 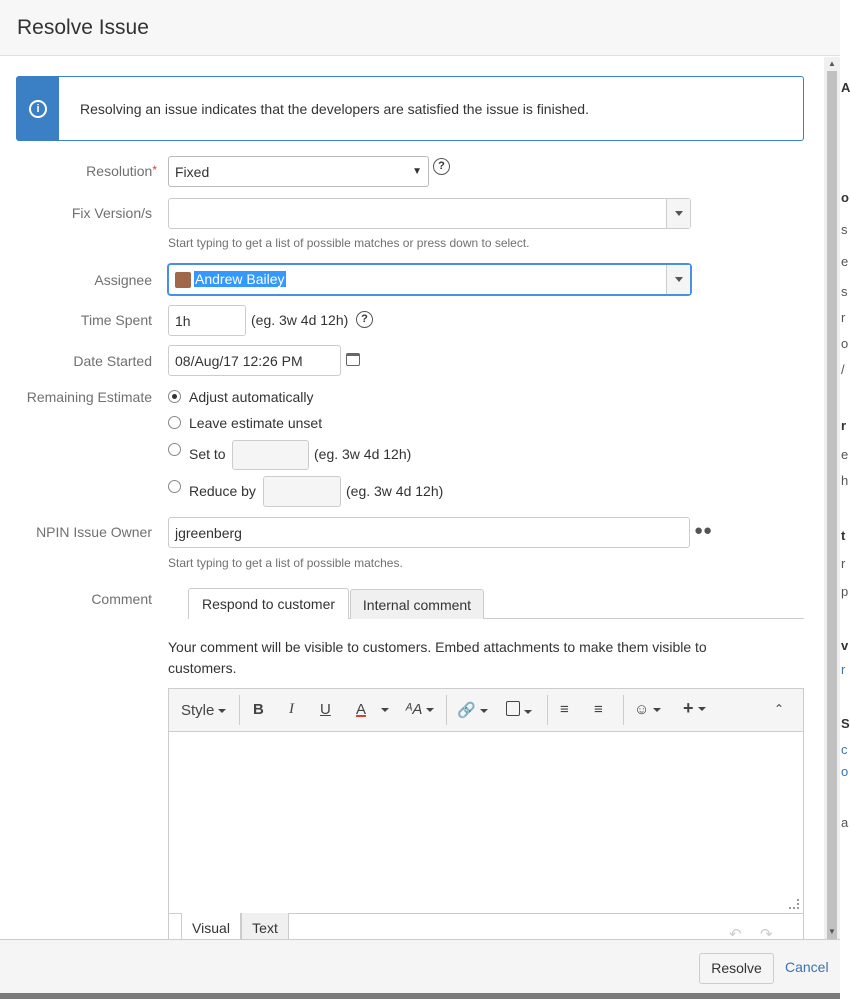 I want to click on resolution-select: Fixed ▼, so click(x=298, y=171).